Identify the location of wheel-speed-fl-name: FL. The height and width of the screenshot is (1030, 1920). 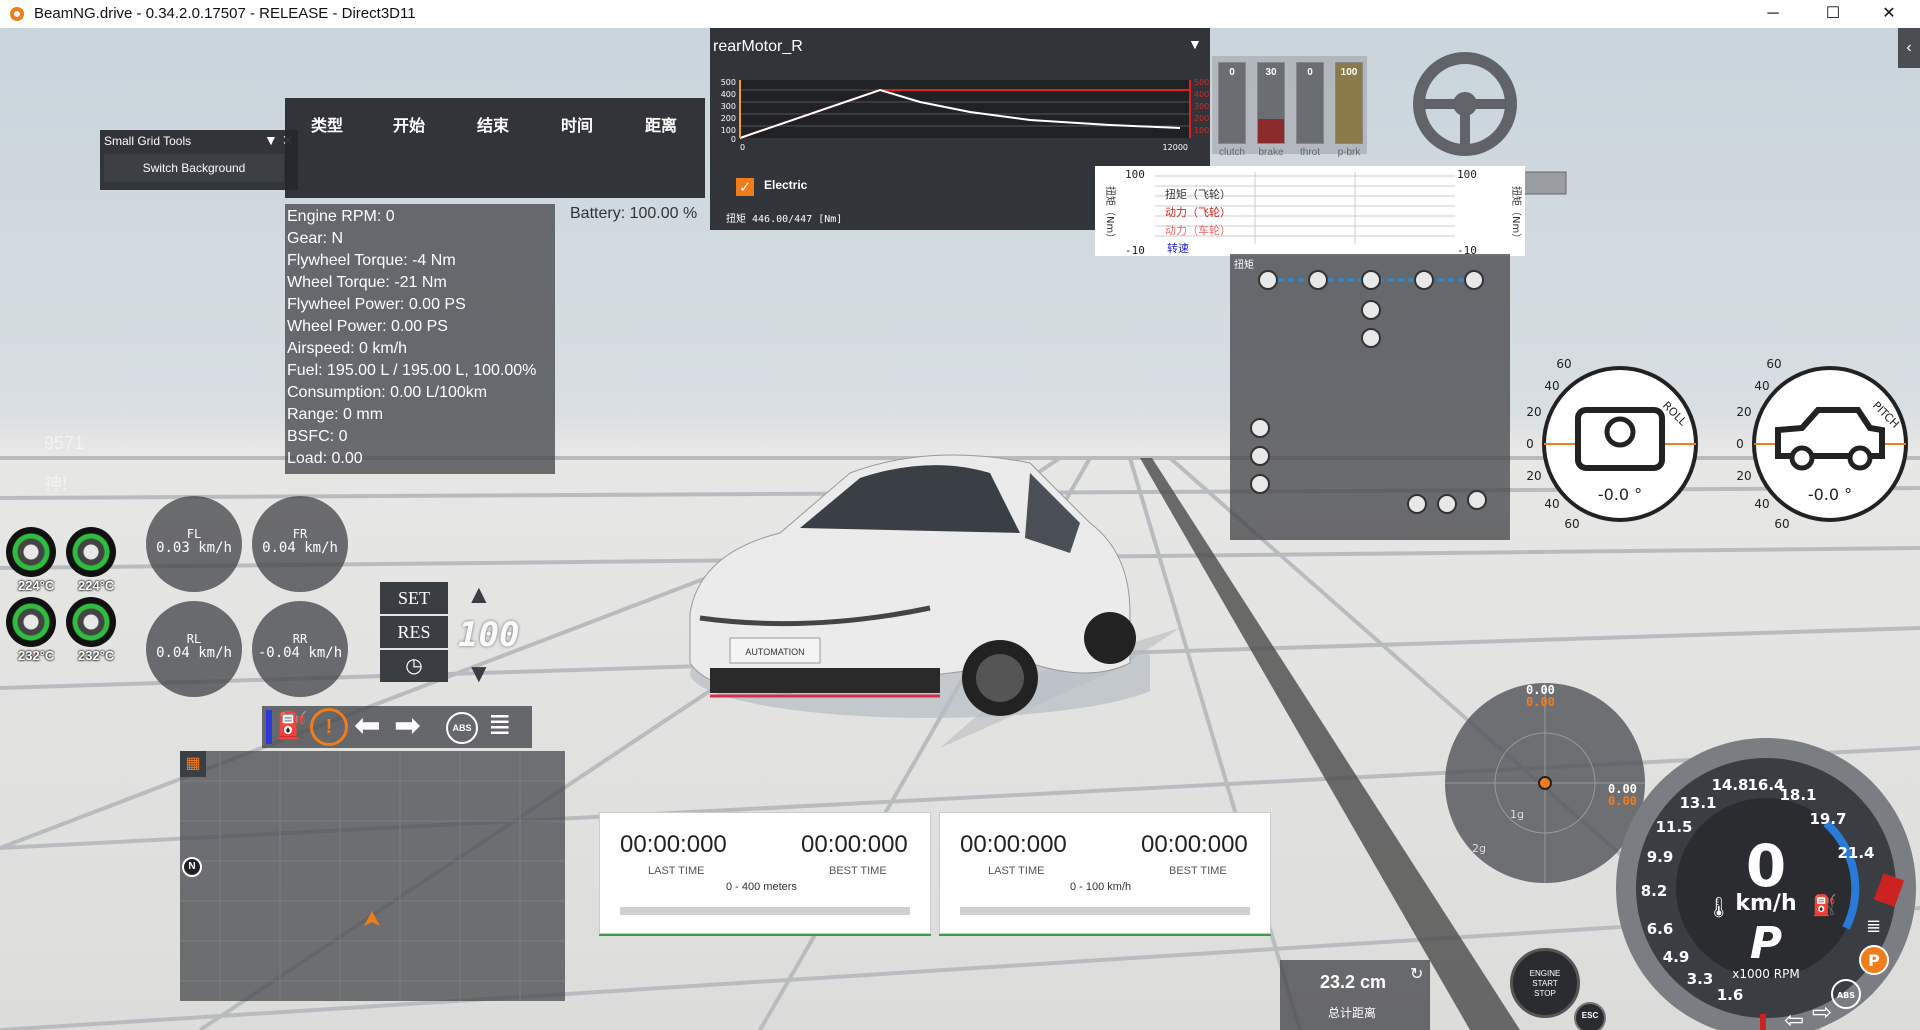
(194, 534).